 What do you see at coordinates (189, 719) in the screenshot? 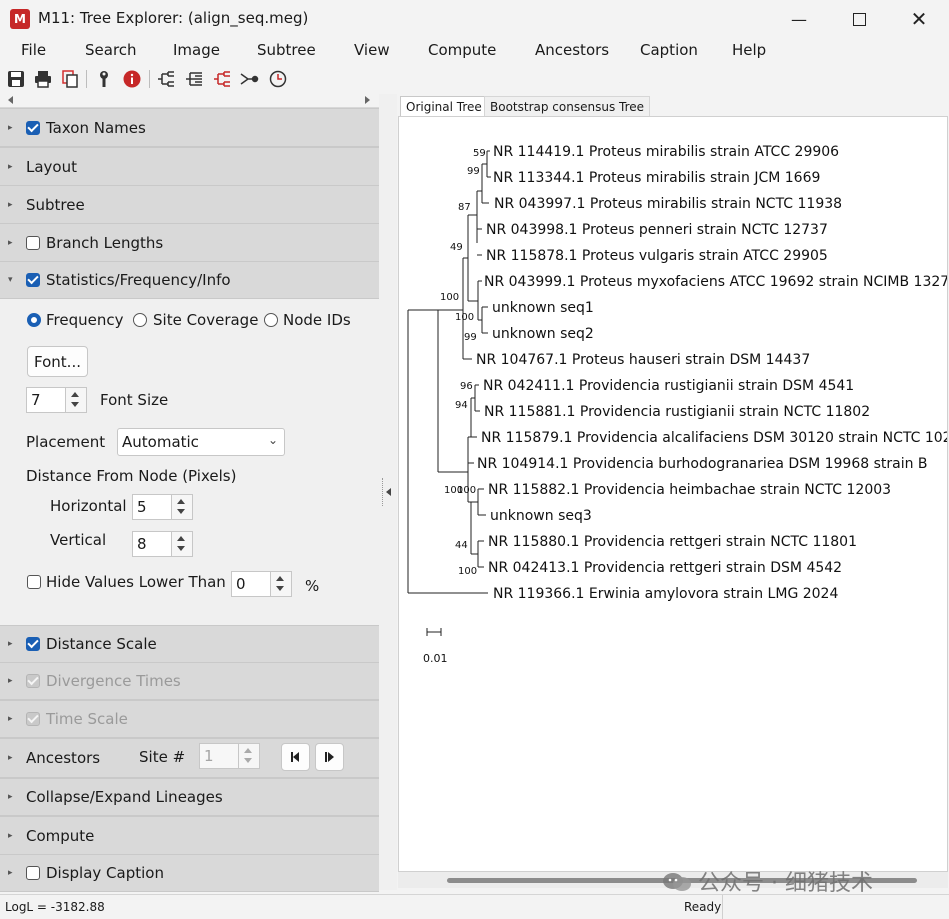
I see `section-time-scale: ▸ Time Scale` at bounding box center [189, 719].